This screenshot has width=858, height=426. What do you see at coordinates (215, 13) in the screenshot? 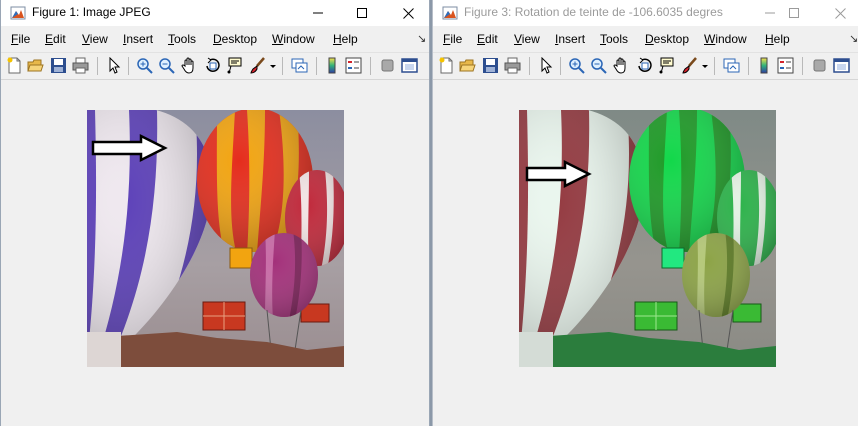
I see `title-bar: Figure 1: Image JPEG` at bounding box center [215, 13].